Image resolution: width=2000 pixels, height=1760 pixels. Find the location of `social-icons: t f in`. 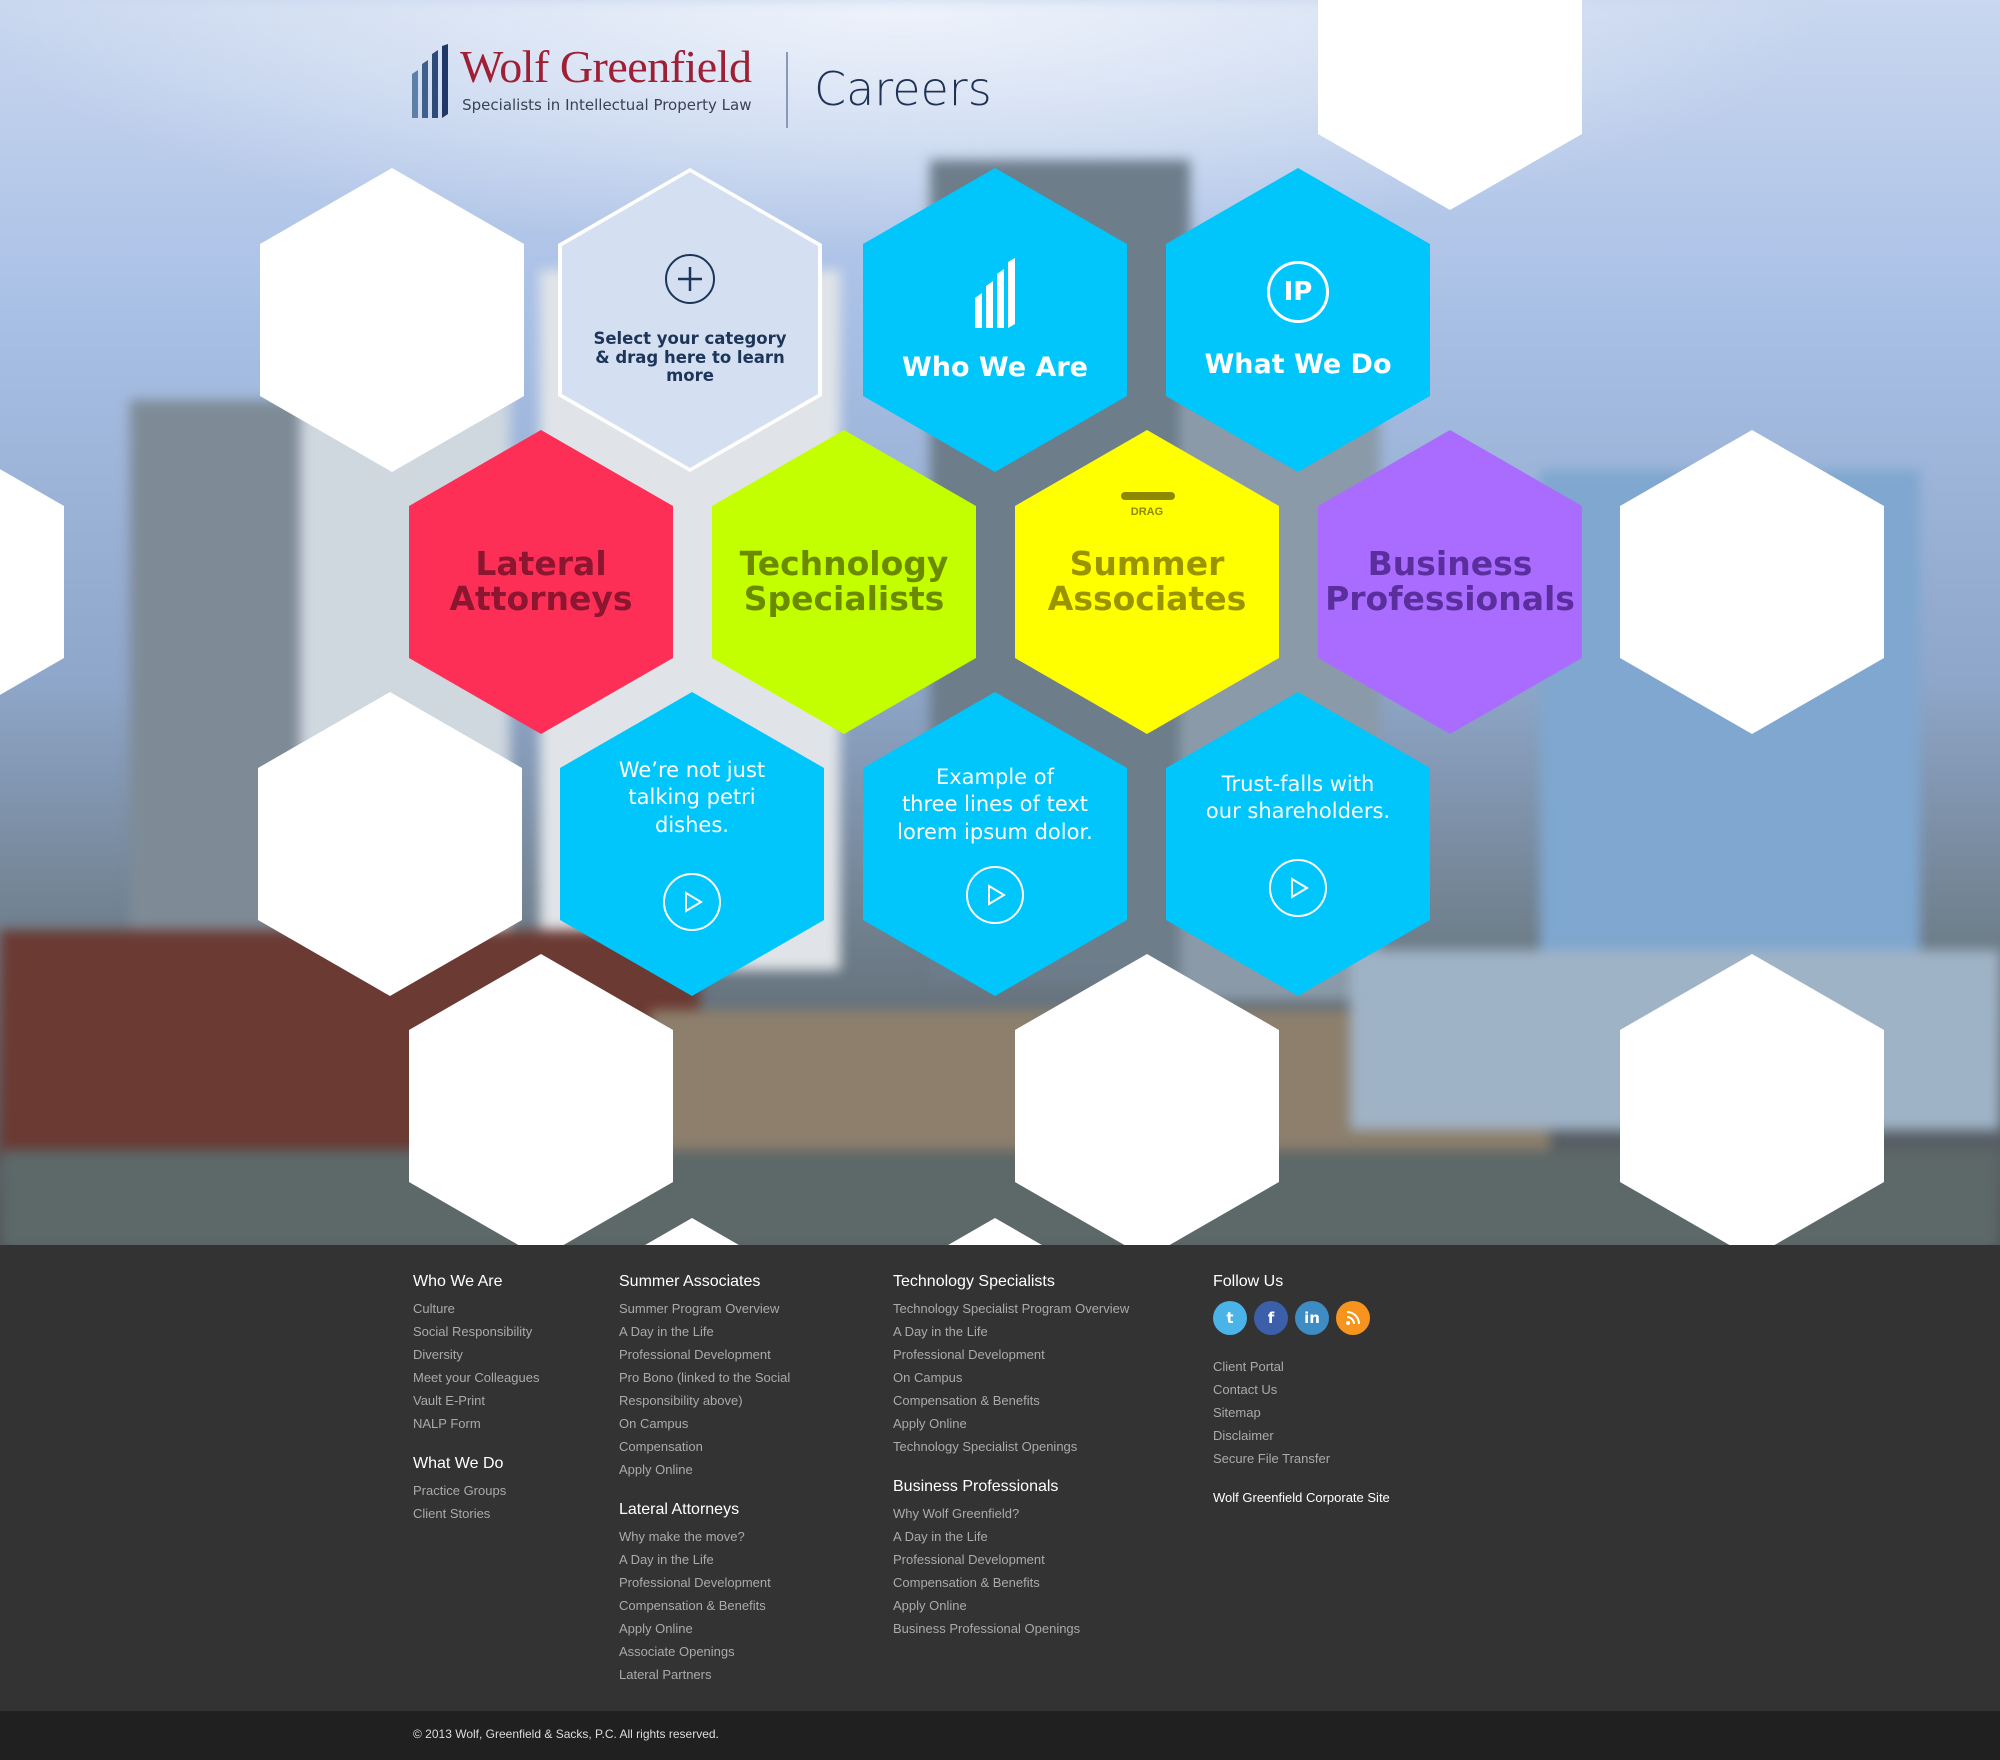

social-icons: t f in is located at coordinates (1301, 1318).